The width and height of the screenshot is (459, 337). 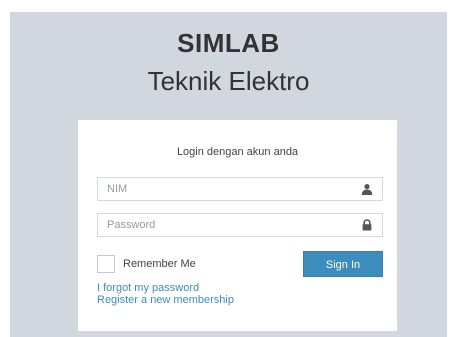 I want to click on lock-icon, so click(x=367, y=225).